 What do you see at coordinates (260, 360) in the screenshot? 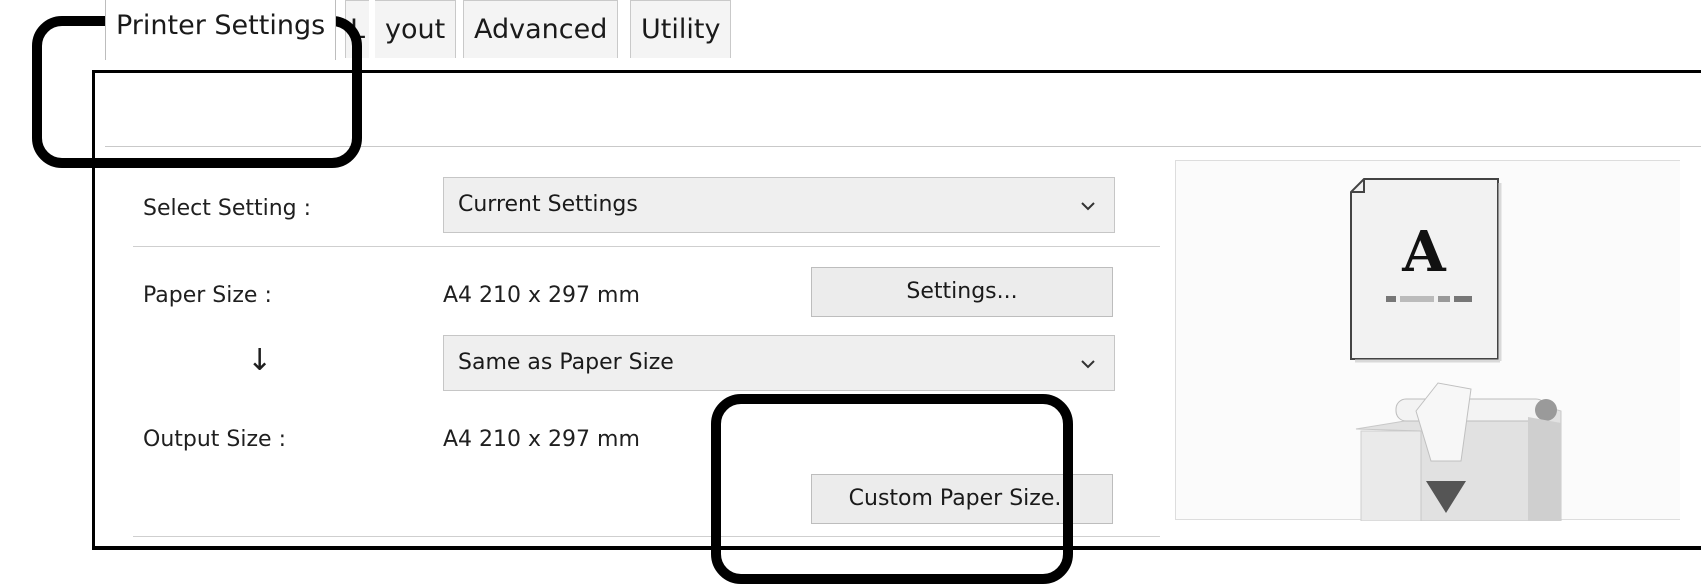
I see `down-arrow-icon: ↓` at bounding box center [260, 360].